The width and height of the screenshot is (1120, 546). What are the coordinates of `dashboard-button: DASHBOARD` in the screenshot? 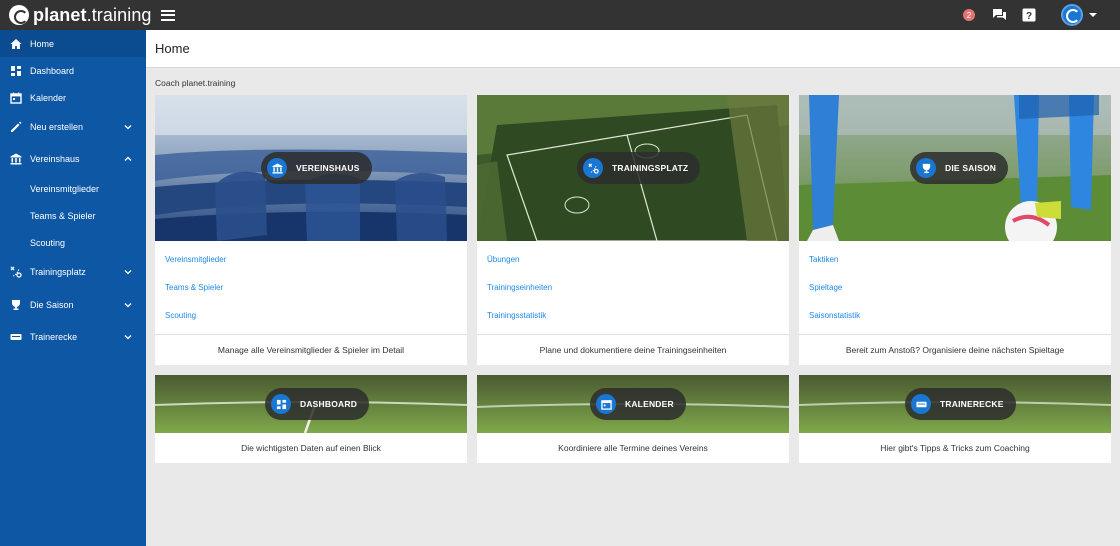 It's located at (317, 404).